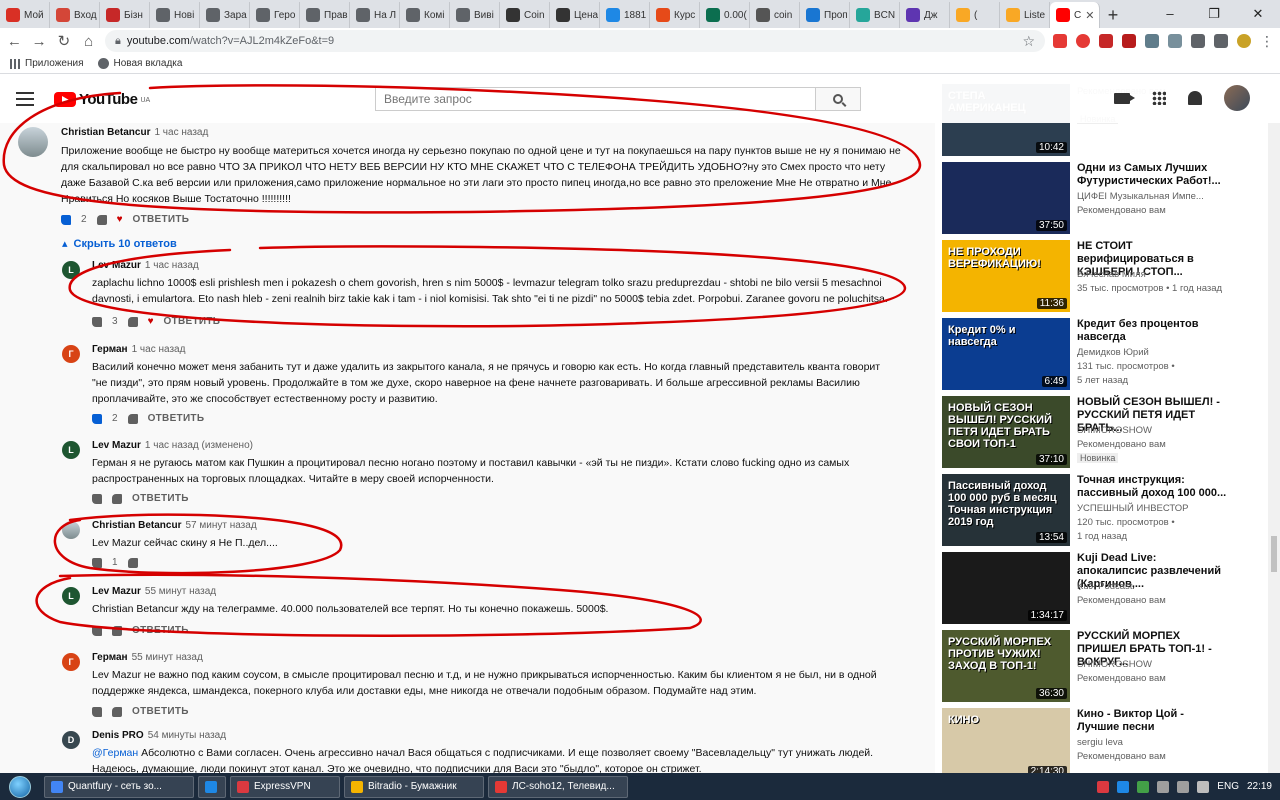  I want to click on browser-tab: Дж, so click(925, 15).